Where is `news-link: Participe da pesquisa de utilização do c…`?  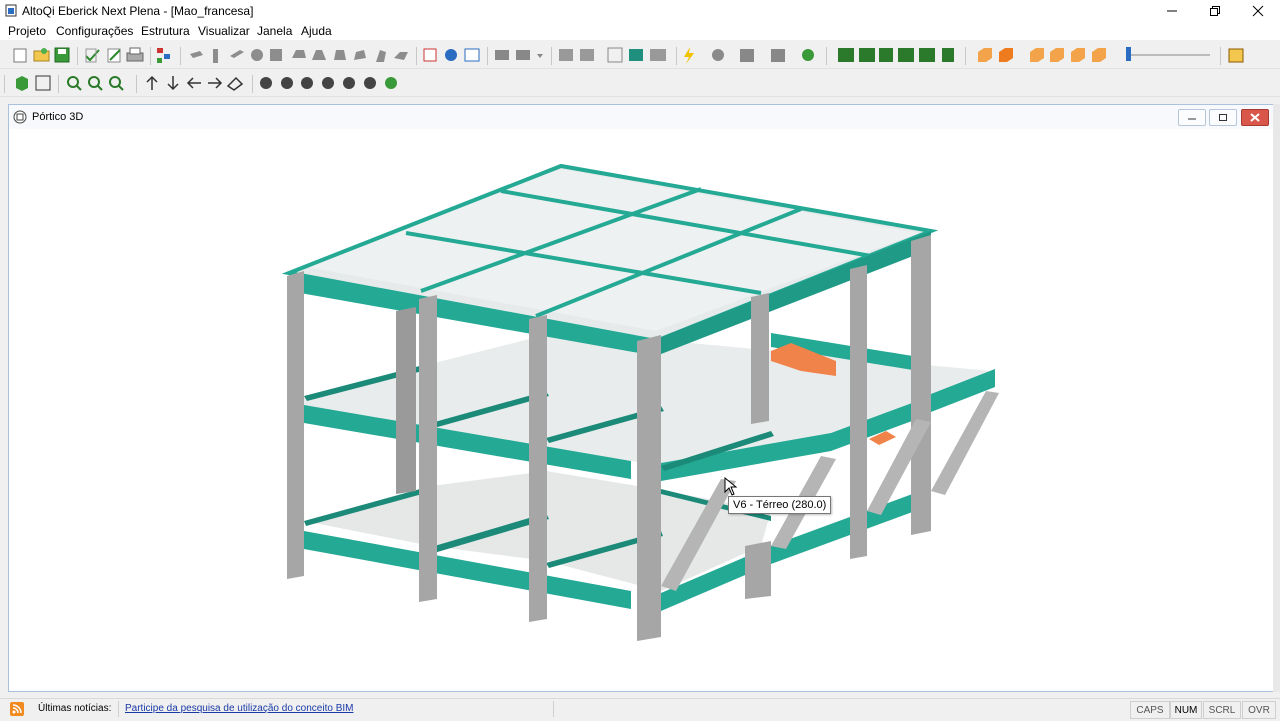 news-link: Participe da pesquisa de utilização do c… is located at coordinates (239, 708).